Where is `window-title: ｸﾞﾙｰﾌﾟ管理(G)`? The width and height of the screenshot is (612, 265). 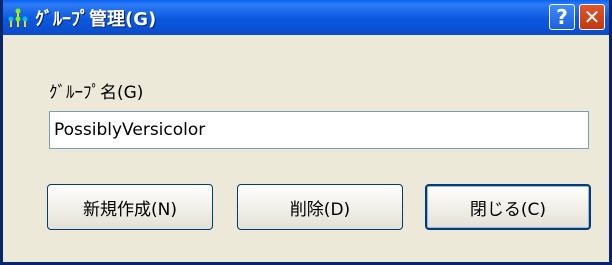 window-title: ｸﾞﾙｰﾌﾟ管理(G) is located at coordinates (96, 19).